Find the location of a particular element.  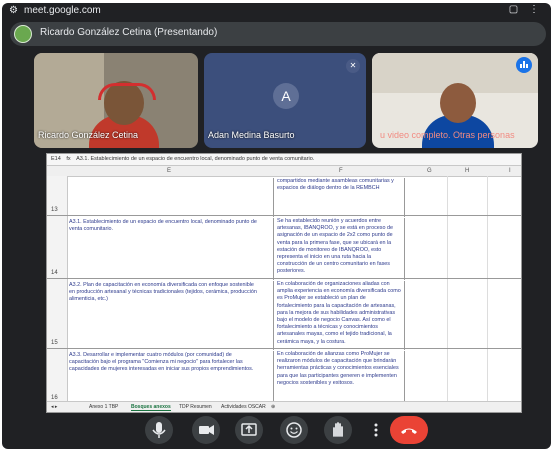

headset-icon is located at coordinates (127, 91).